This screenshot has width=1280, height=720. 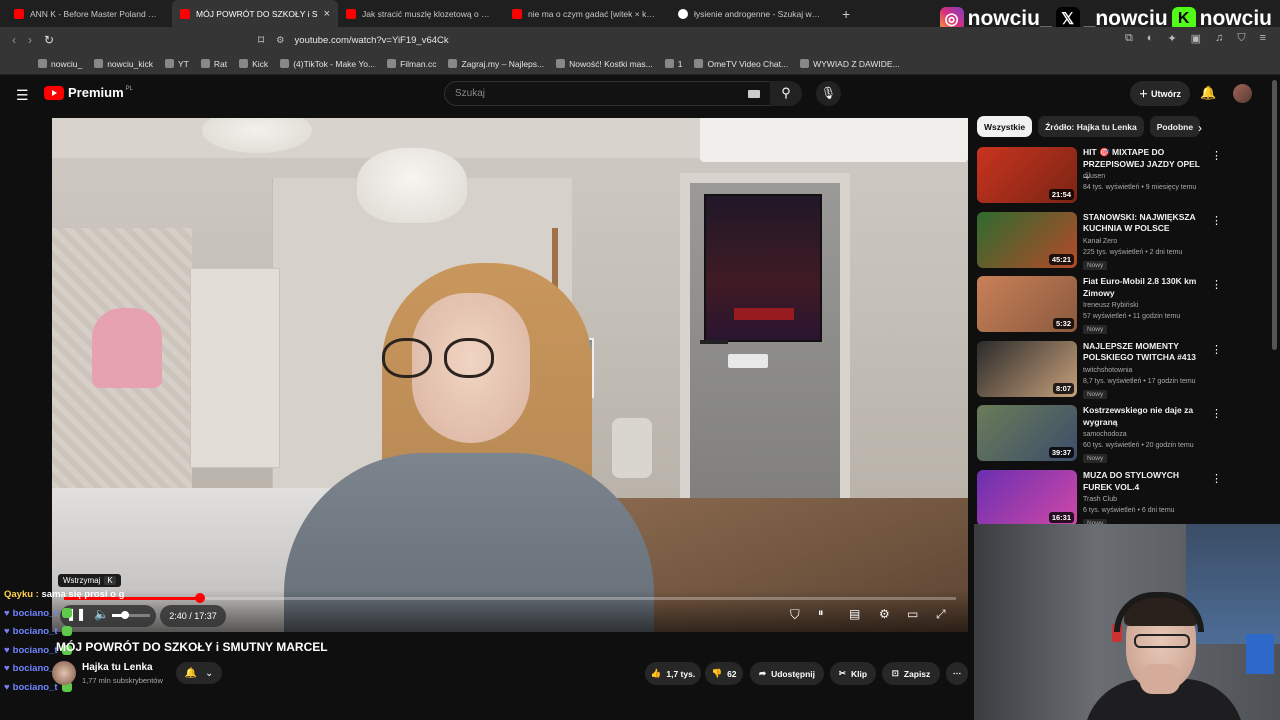 I want to click on tab-0: ANN K - Before Master Poland DJ Bat, so click(x=89, y=13).